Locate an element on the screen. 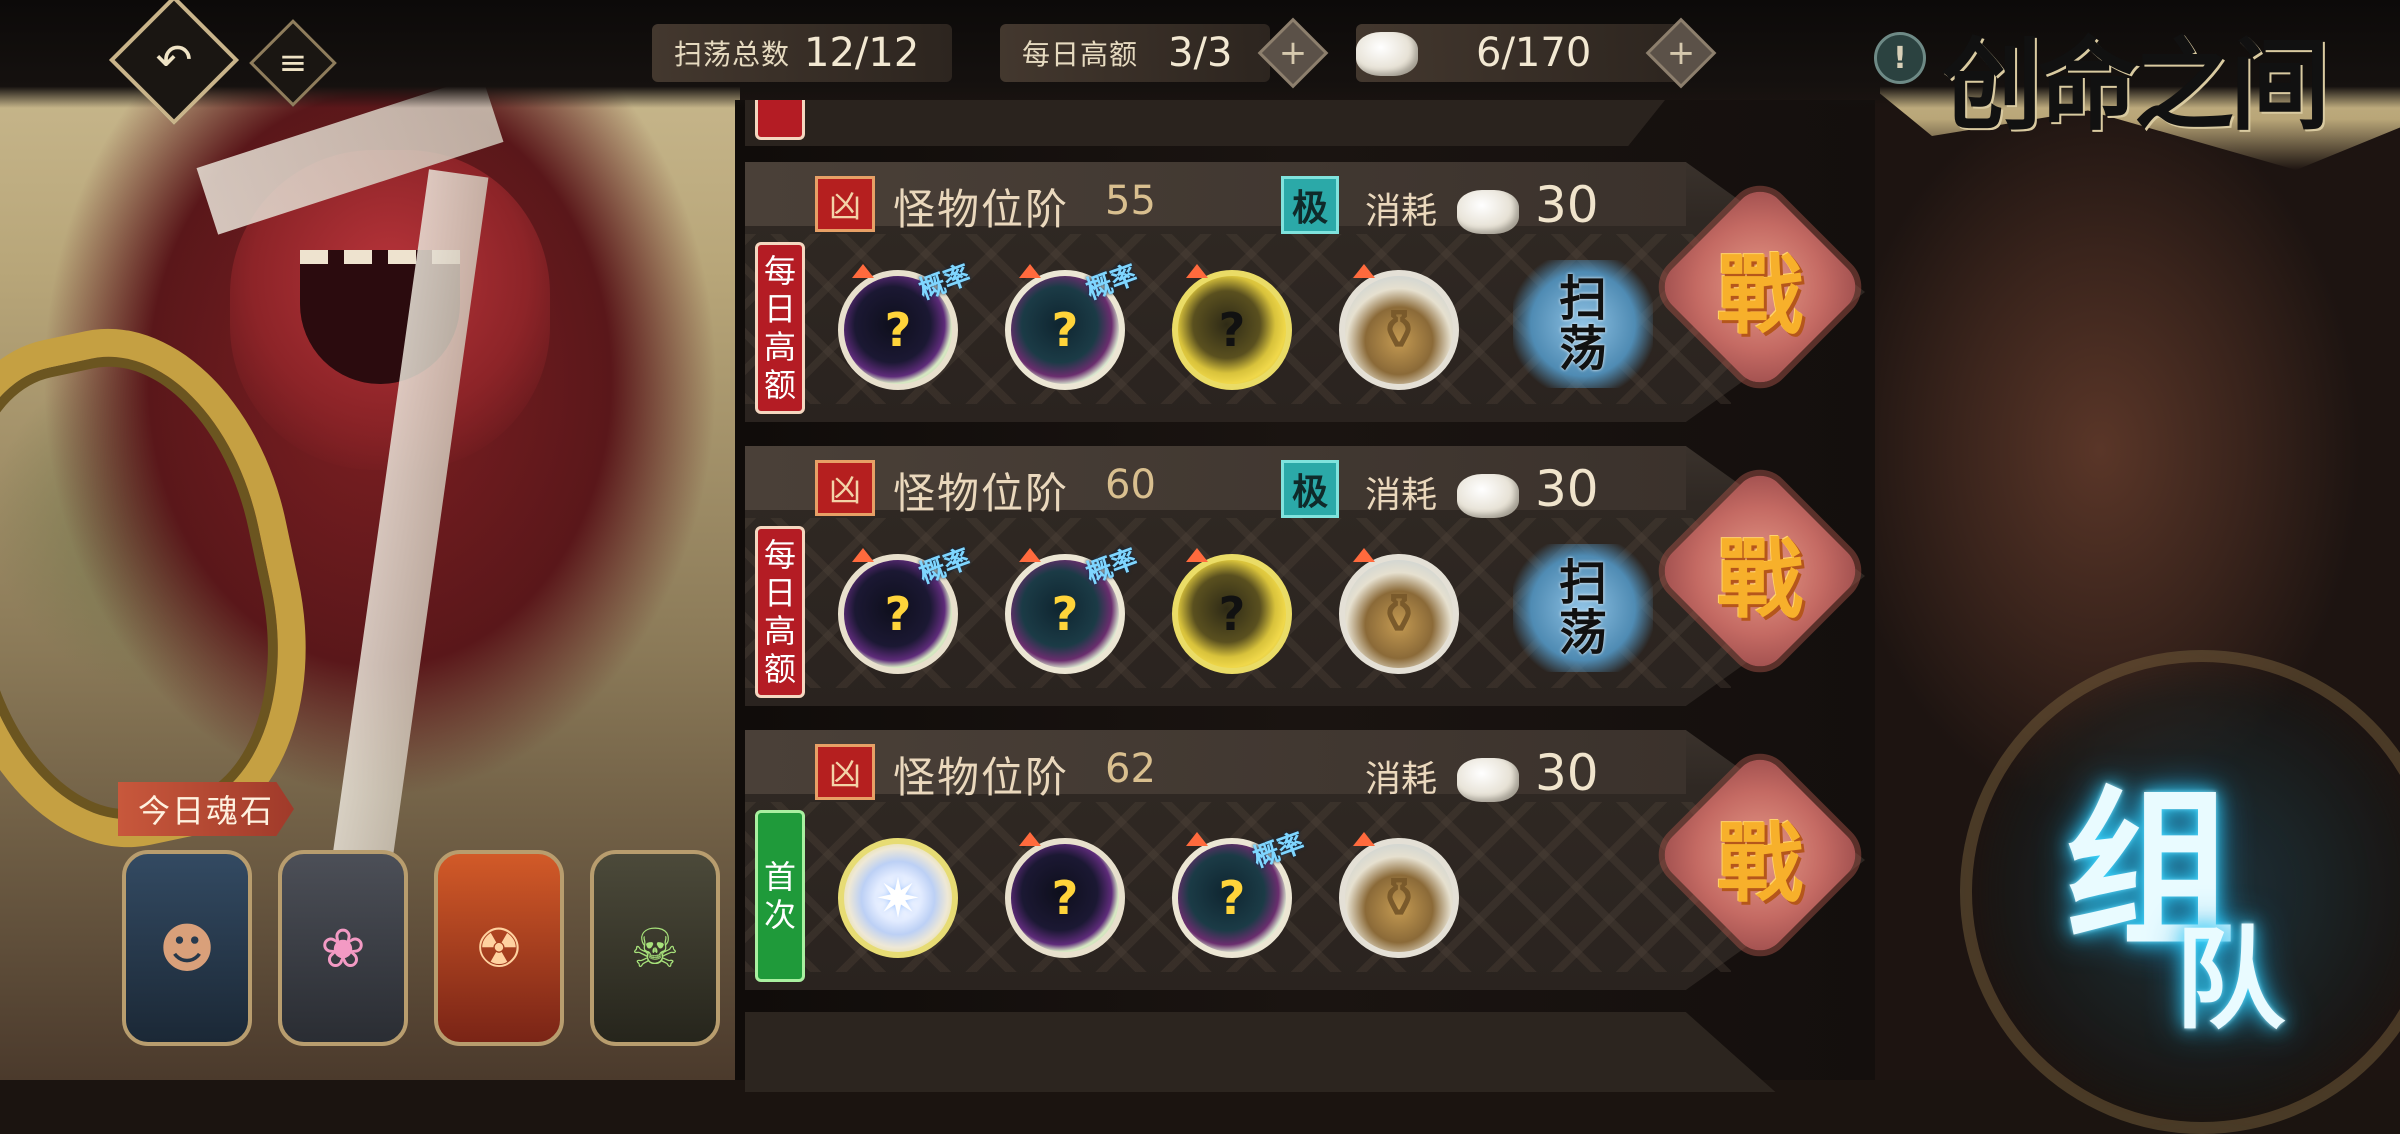 The width and height of the screenshot is (2400, 1134). soul-stone-card: ☠ is located at coordinates (655, 948).